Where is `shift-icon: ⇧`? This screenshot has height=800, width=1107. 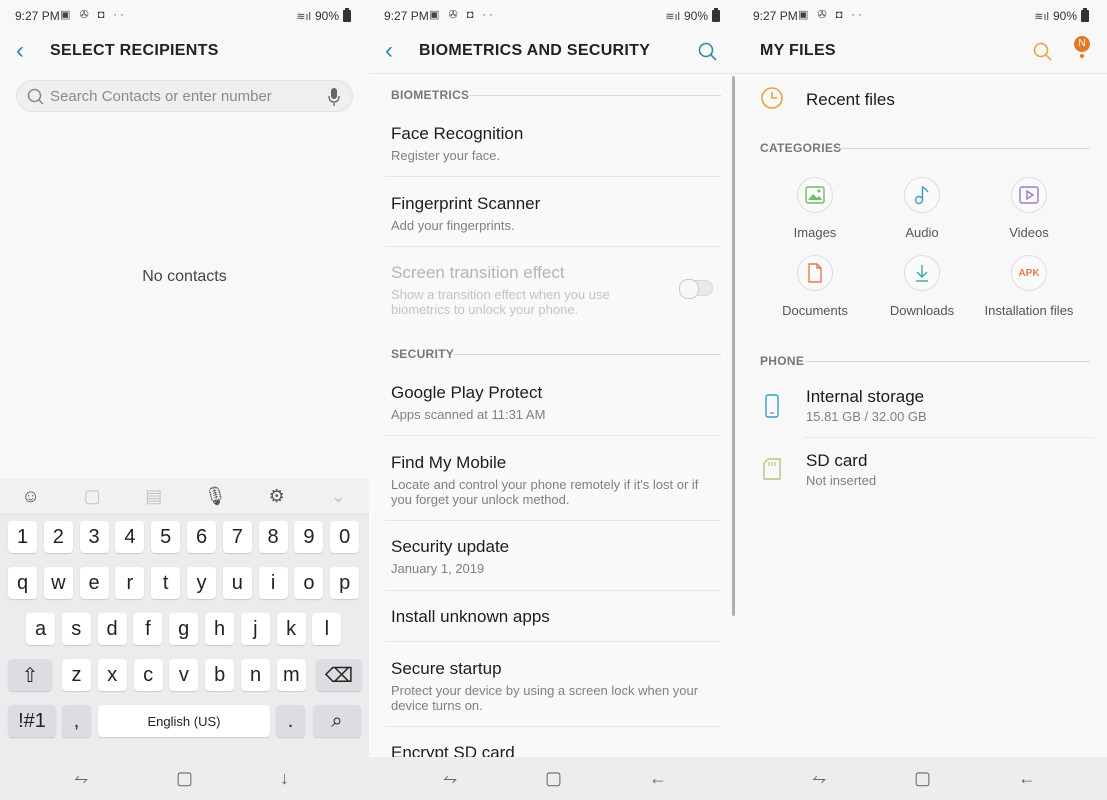 shift-icon: ⇧ is located at coordinates (30, 675).